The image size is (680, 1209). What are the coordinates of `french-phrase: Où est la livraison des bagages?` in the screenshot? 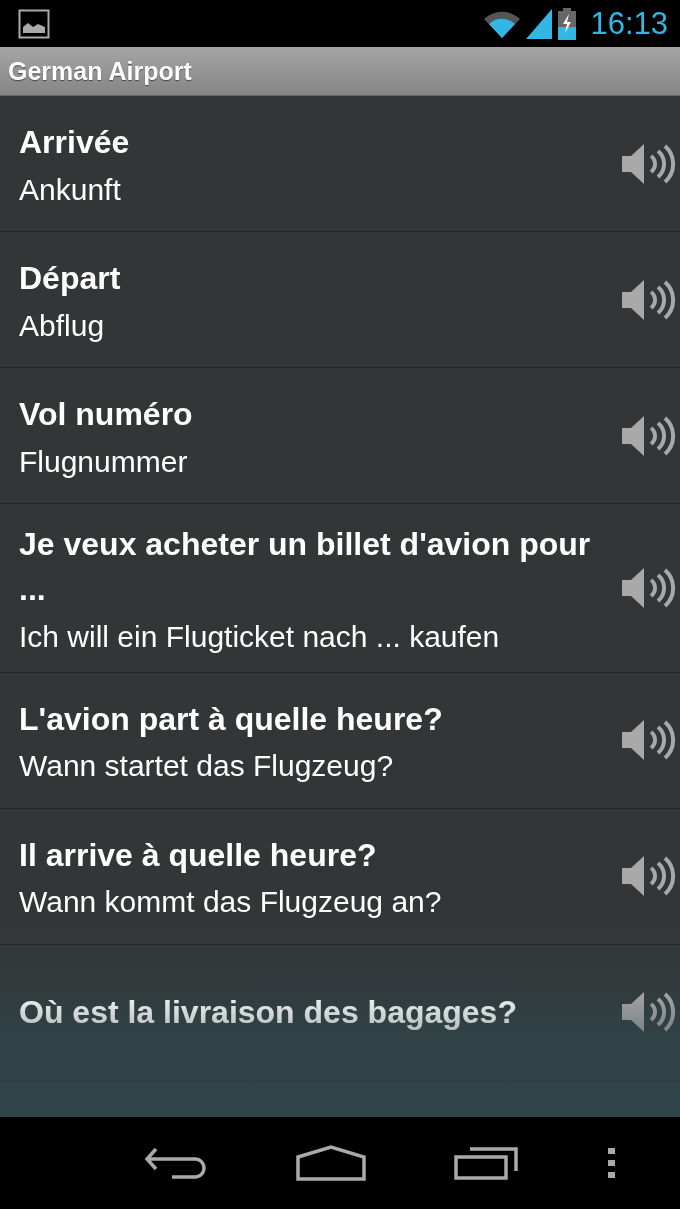 It's located at (268, 1012).